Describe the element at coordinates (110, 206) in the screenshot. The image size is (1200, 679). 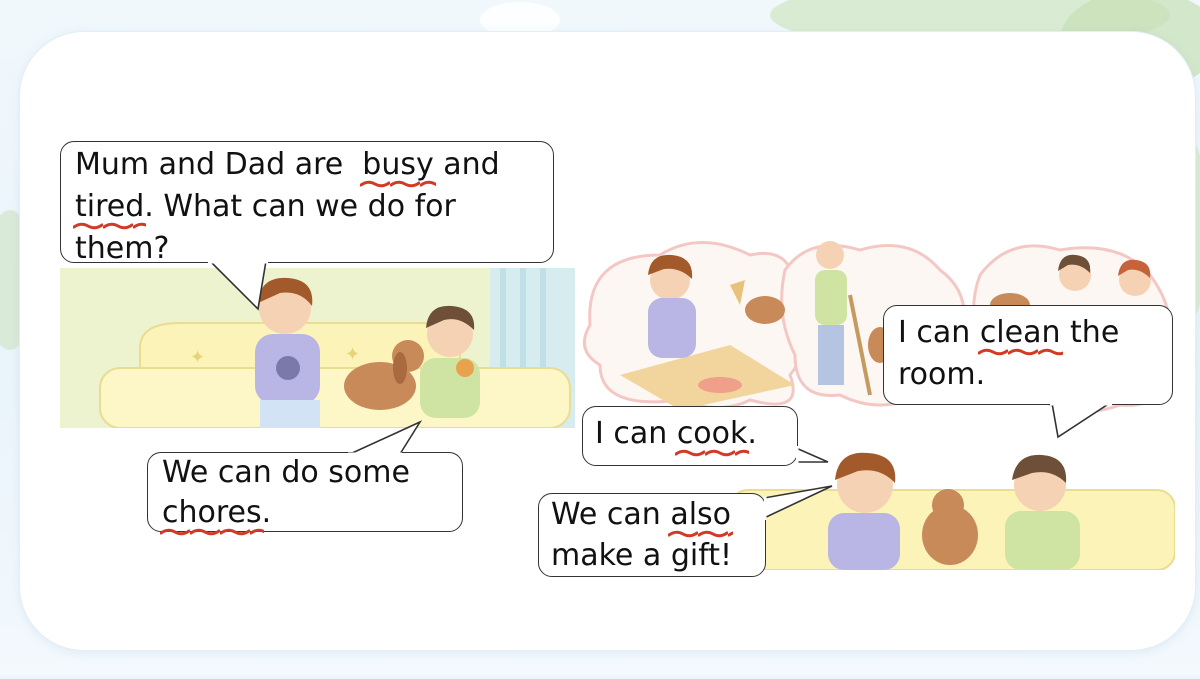
I see `underlined-word-tired: tired` at that location.